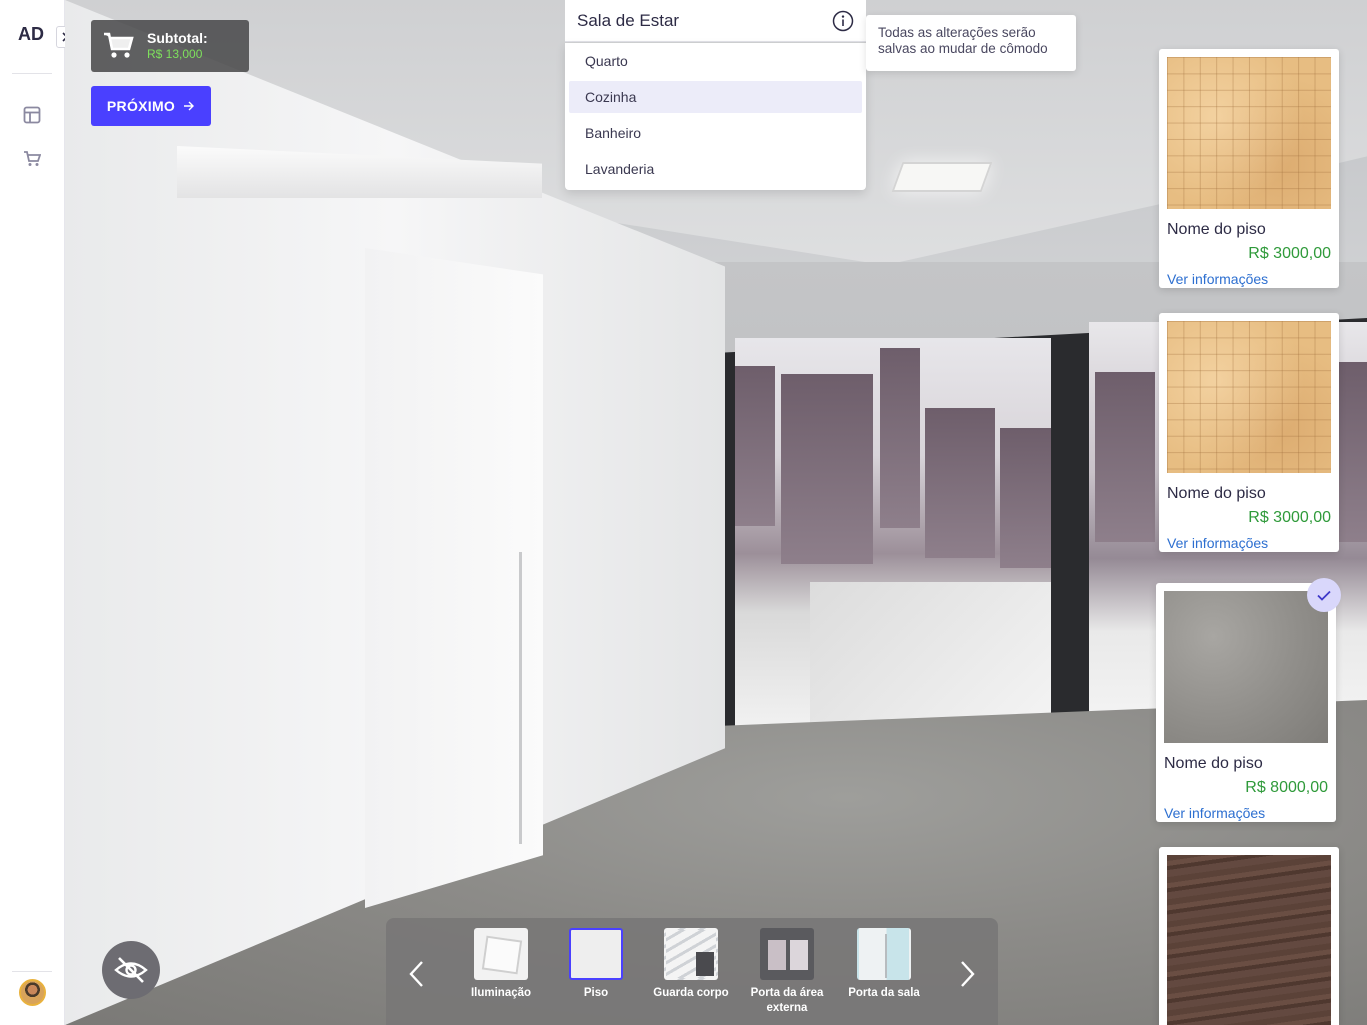  Describe the element at coordinates (930, 656) in the screenshot. I see `balcony-floor` at that location.